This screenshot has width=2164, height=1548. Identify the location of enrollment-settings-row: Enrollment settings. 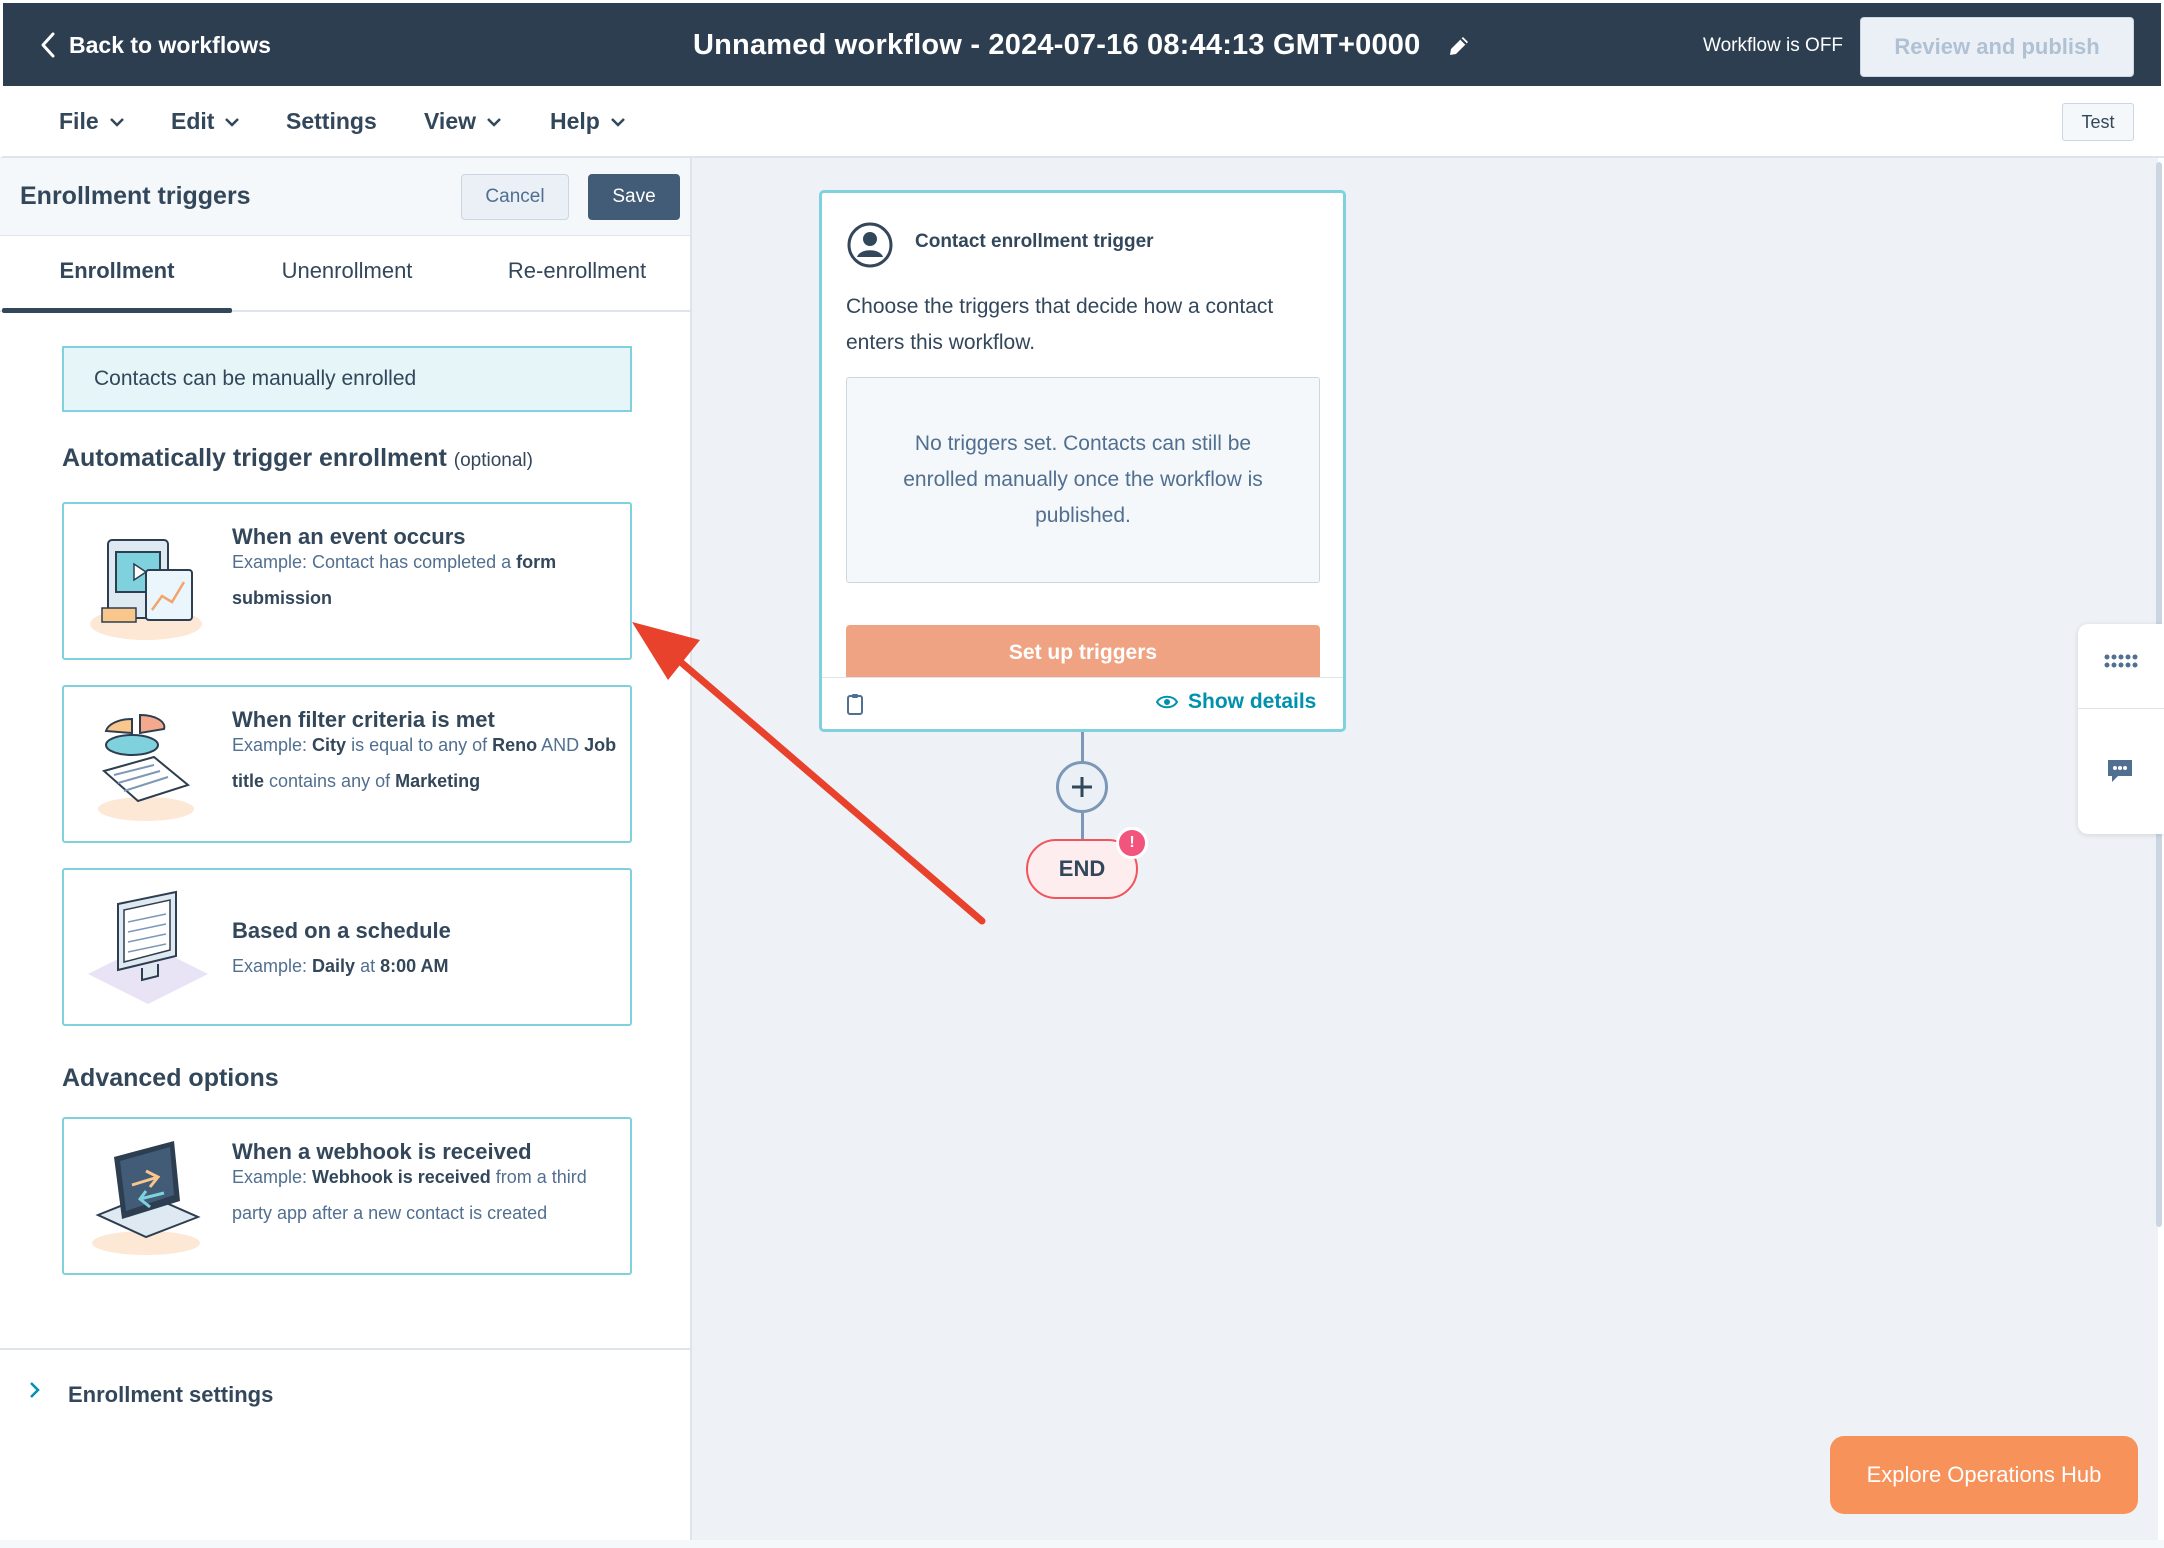
(345, 1393).